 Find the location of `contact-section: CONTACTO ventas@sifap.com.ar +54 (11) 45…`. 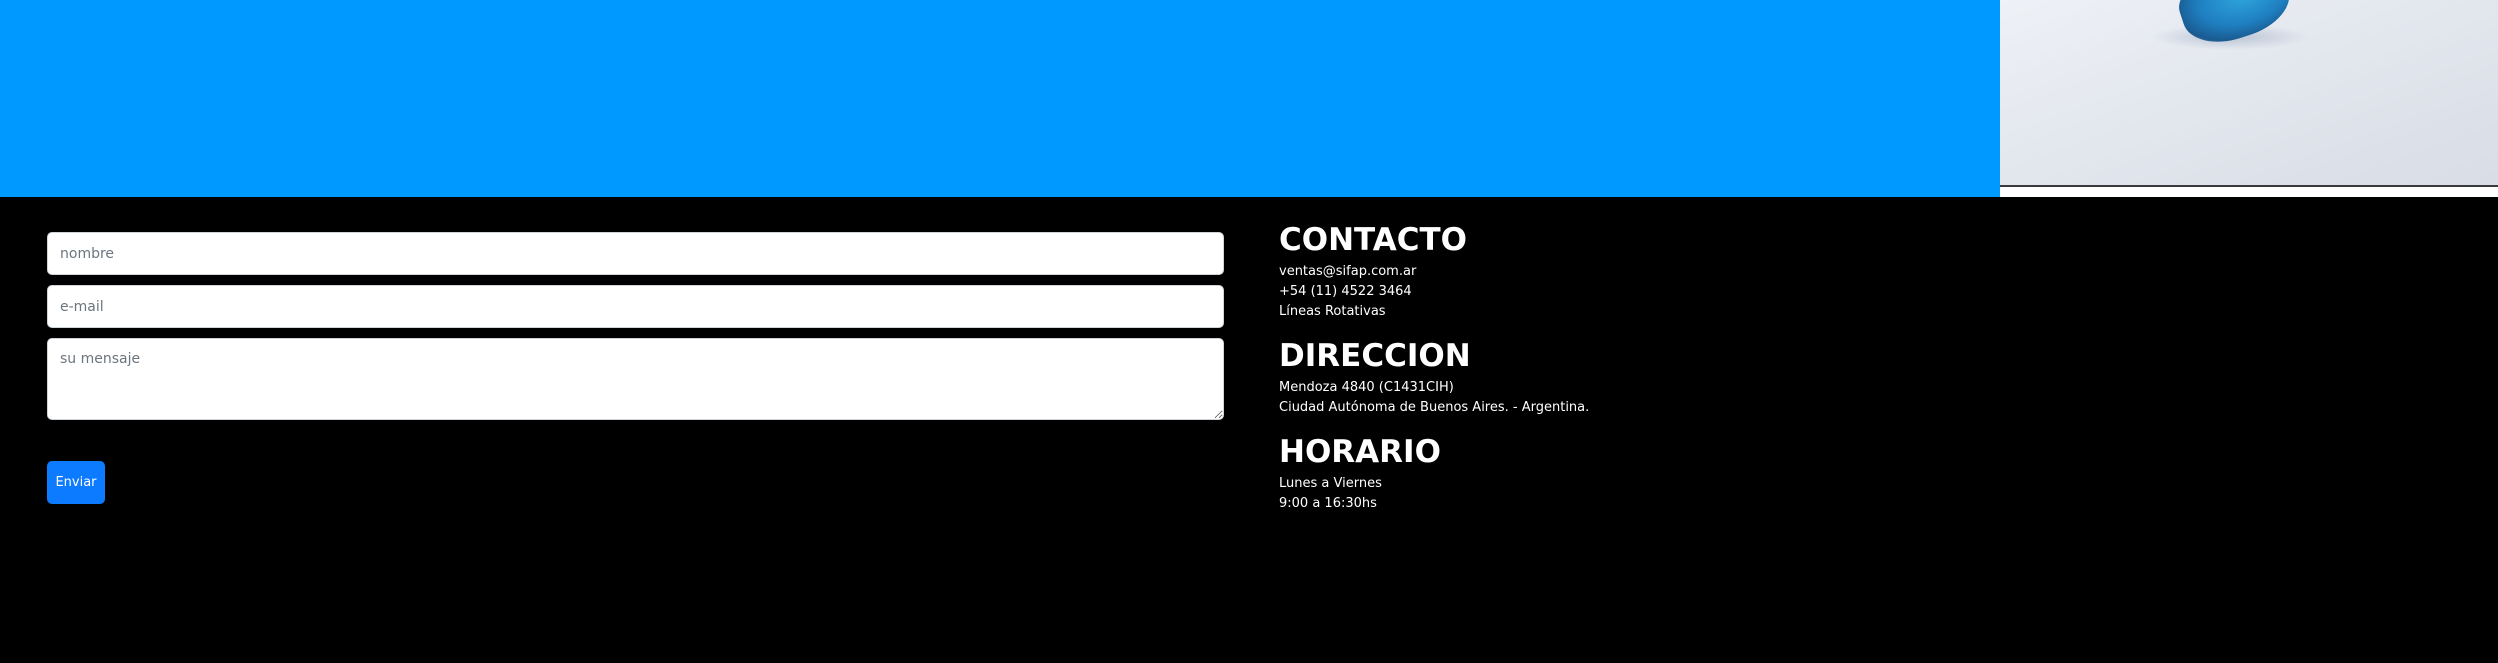

contact-section: CONTACTO ventas@sifap.com.ar +54 (11) 45… is located at coordinates (1529, 272).